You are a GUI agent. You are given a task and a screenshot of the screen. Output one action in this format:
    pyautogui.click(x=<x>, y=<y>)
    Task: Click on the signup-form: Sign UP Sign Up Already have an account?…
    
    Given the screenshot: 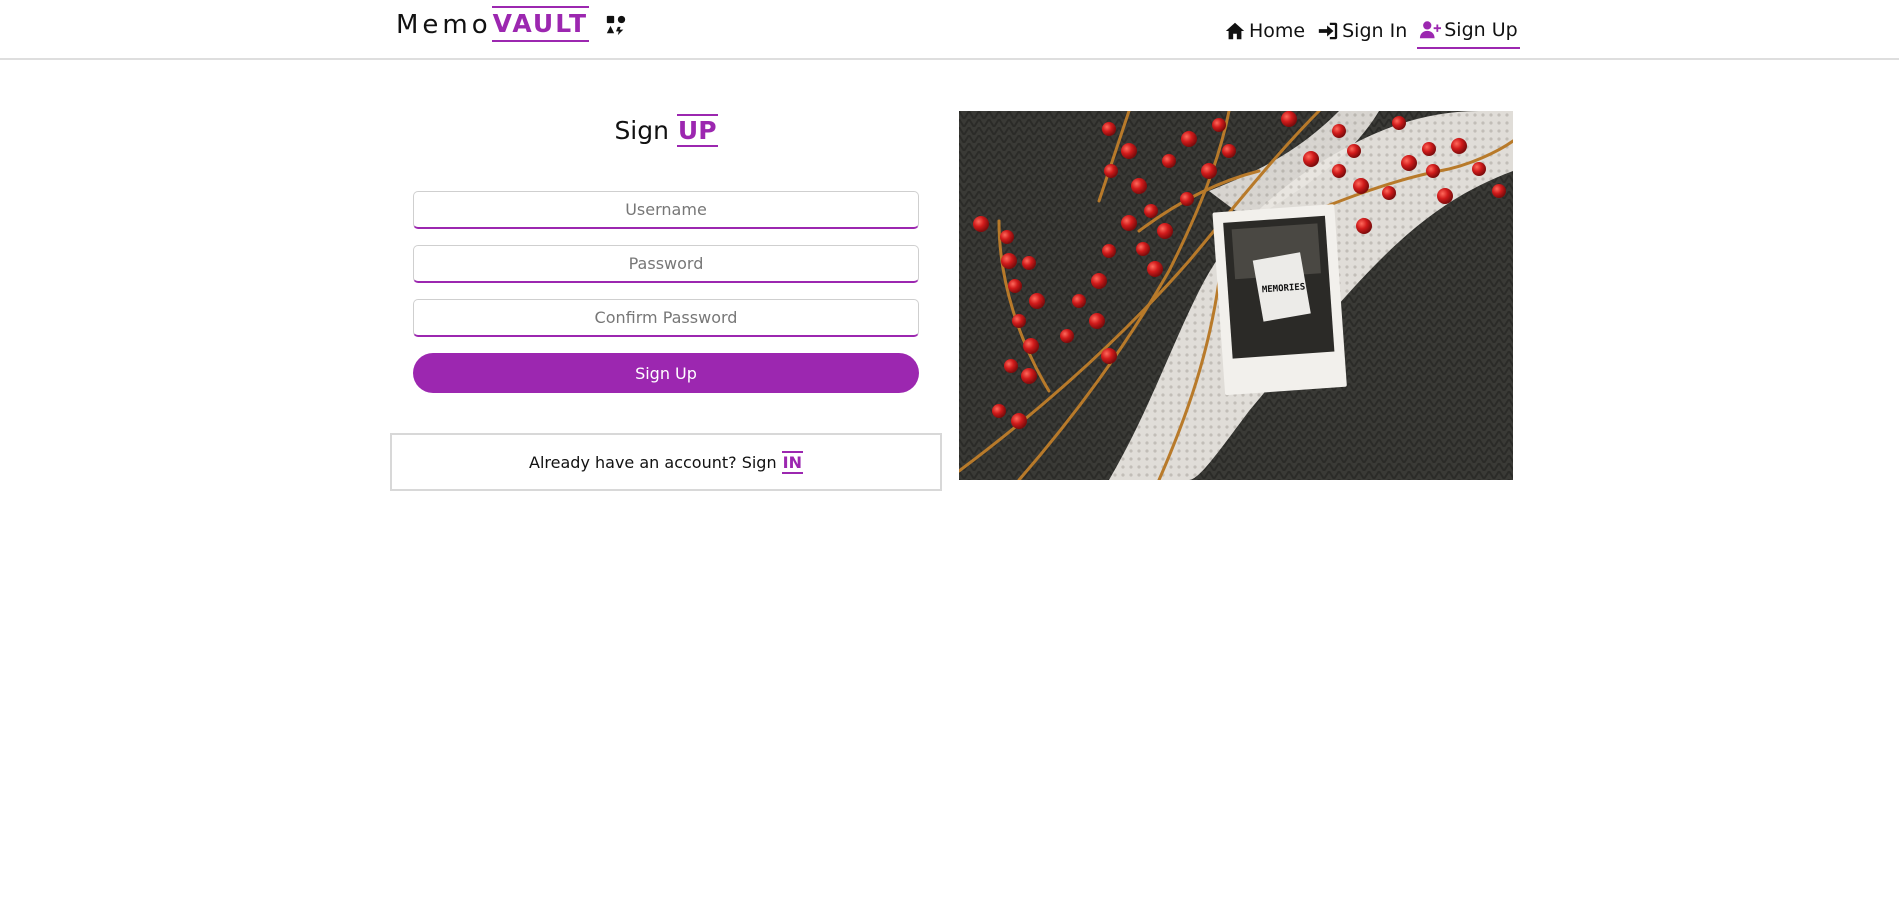 What is the action you would take?
    pyautogui.click(x=666, y=300)
    